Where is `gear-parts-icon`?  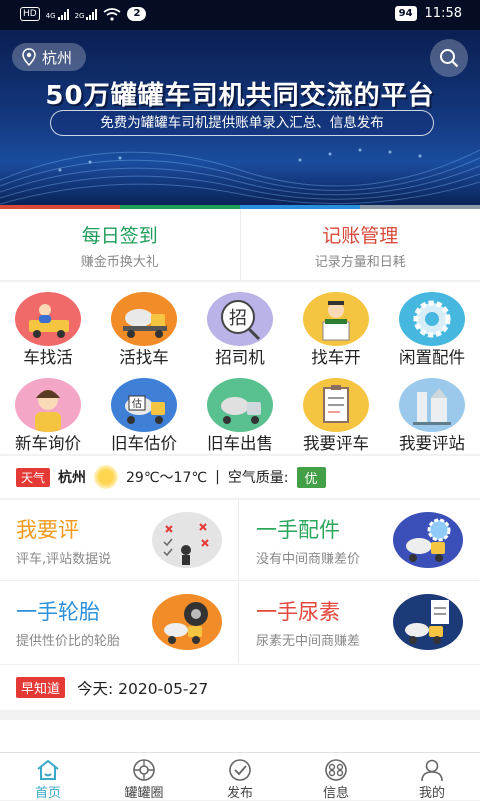
gear-parts-icon is located at coordinates (432, 319).